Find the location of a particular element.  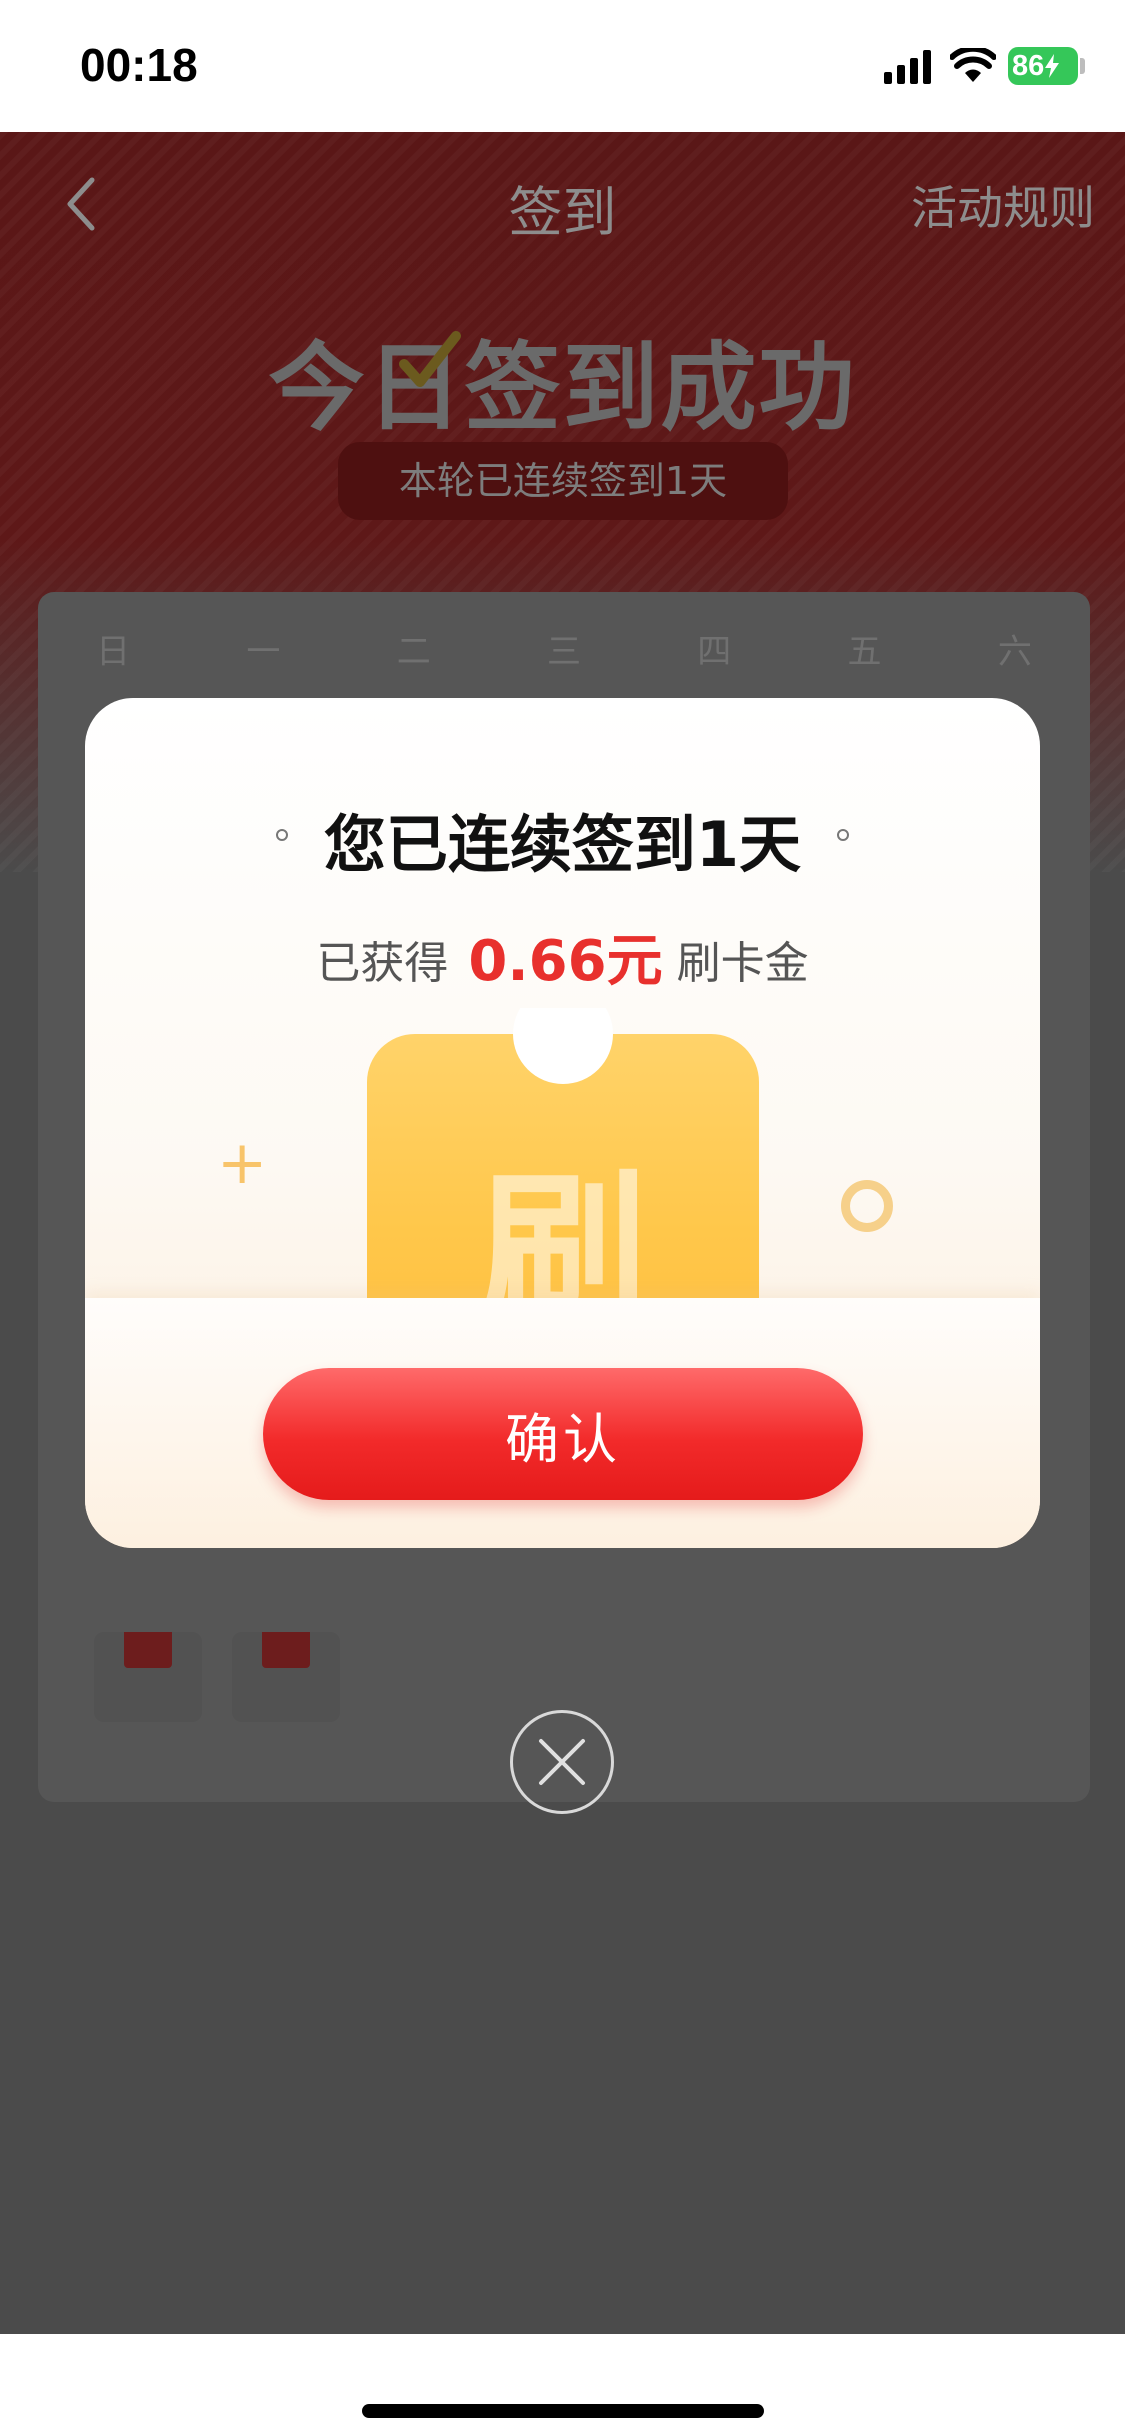

ticket-notch is located at coordinates (563, 1046).